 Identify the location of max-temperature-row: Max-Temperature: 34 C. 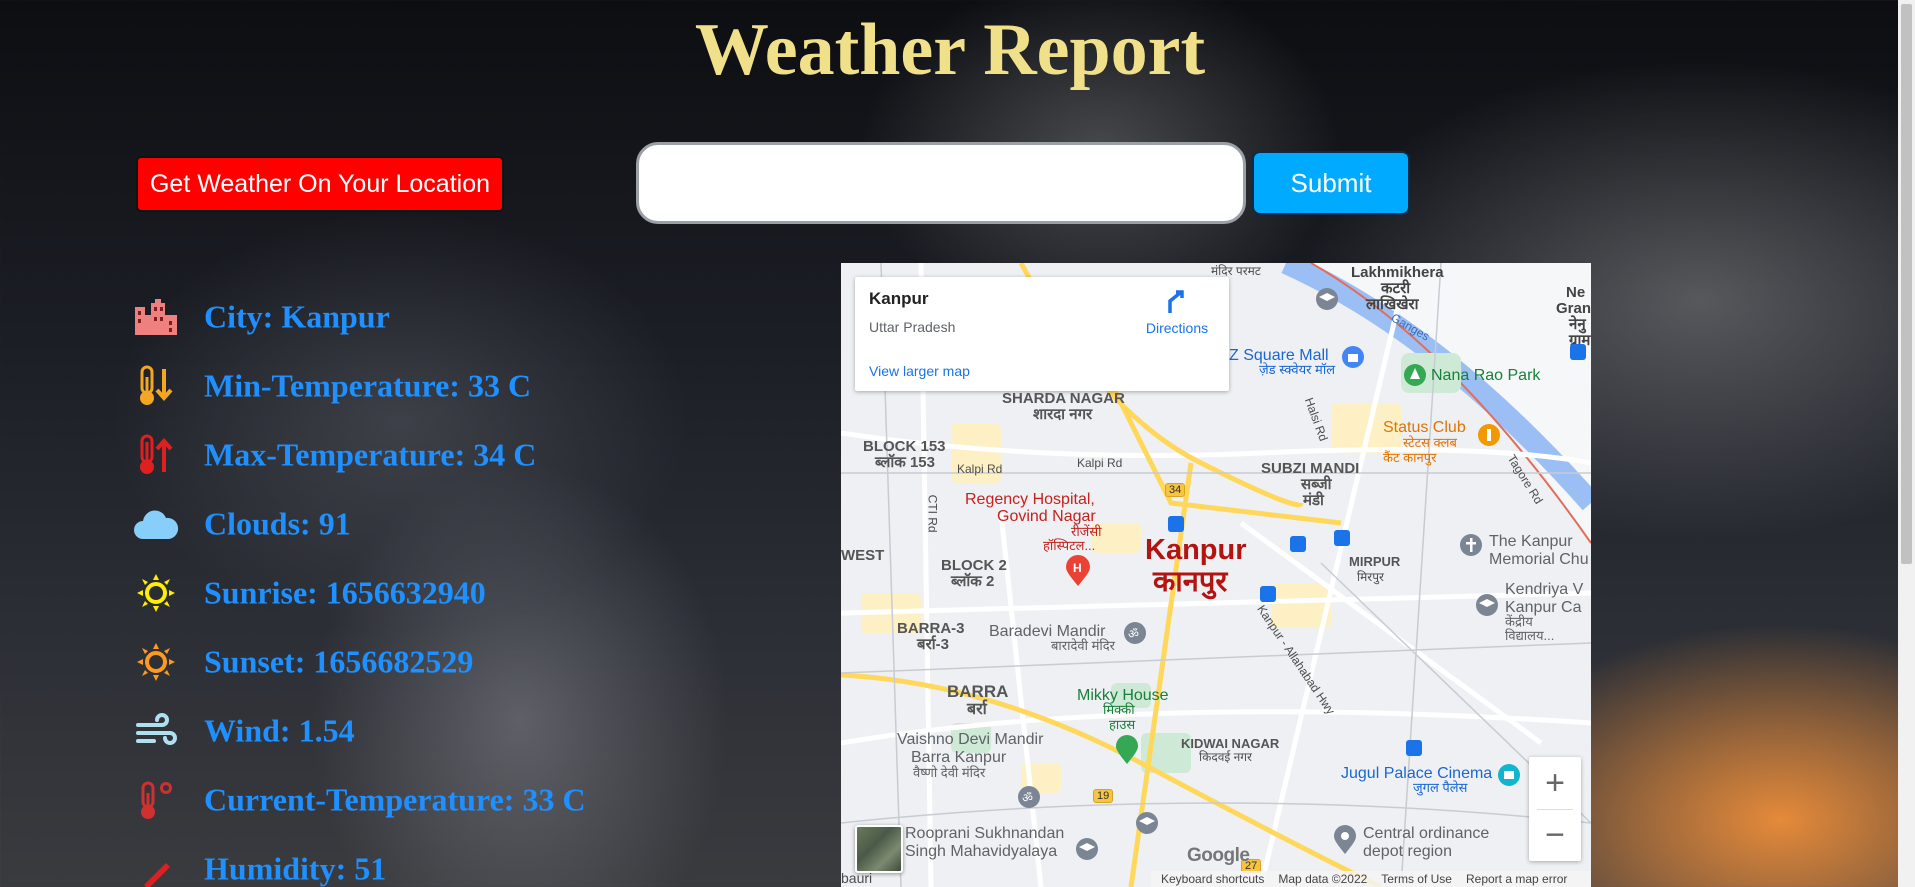
(334, 454).